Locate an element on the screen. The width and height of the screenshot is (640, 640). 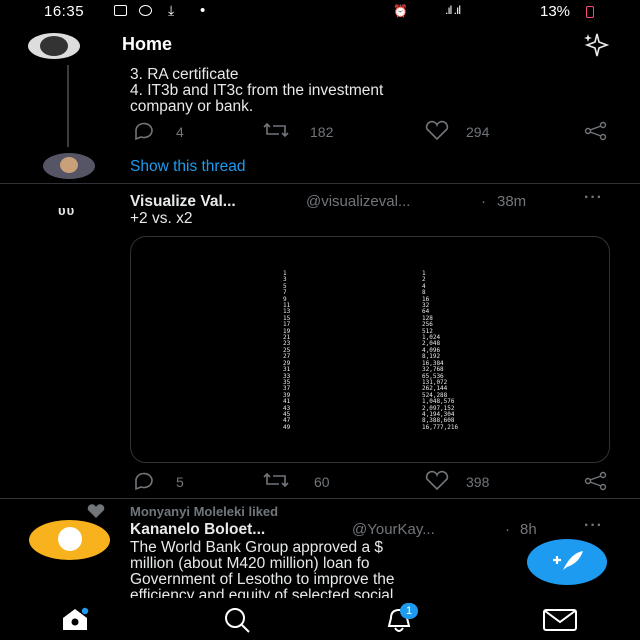
messages-icon is located at coordinates (560, 622).